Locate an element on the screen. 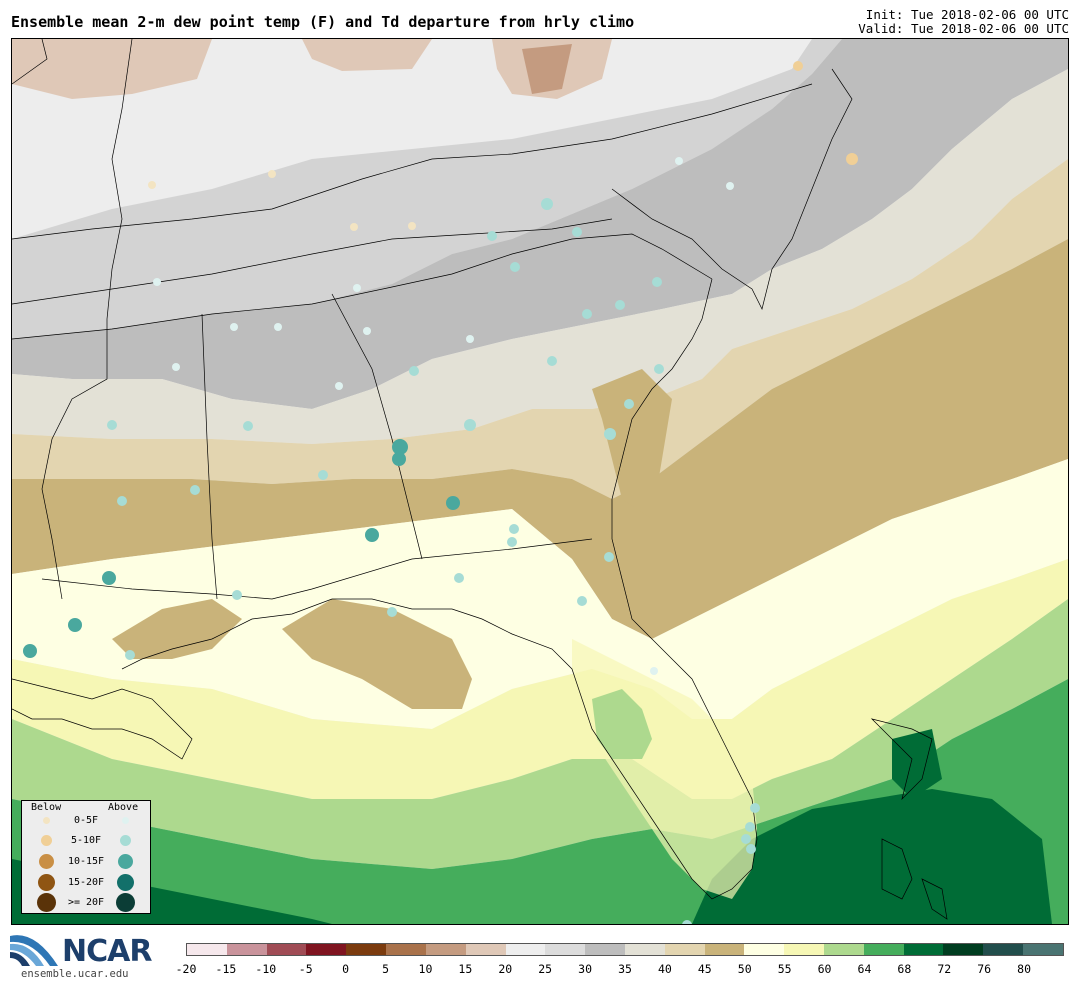  colorbar-tick-label: 30 is located at coordinates (585, 969).